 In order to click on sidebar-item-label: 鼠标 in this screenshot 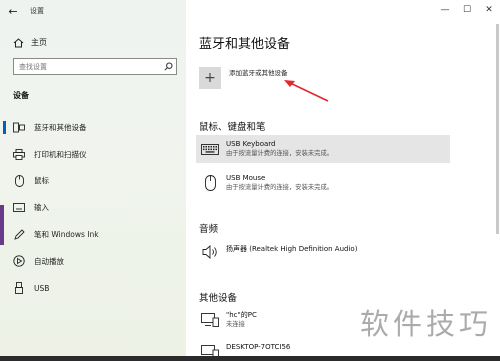, I will do `click(41, 181)`.